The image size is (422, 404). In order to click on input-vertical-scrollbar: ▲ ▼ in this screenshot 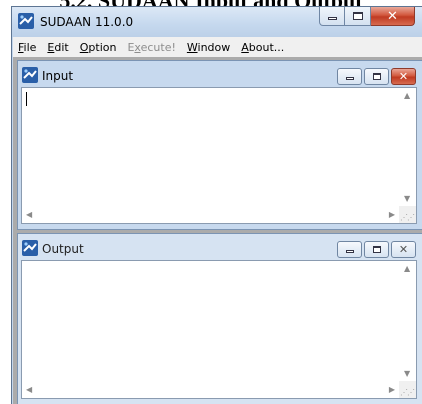, I will do `click(407, 147)`.